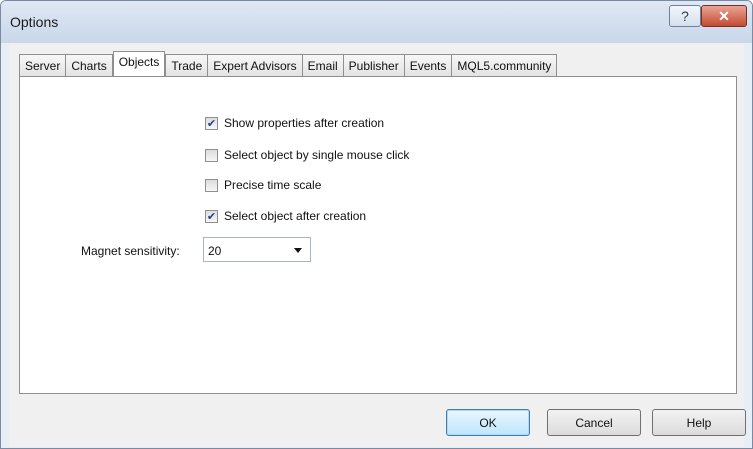 The image size is (753, 449). I want to click on option-label: Select object after creation, so click(295, 216).